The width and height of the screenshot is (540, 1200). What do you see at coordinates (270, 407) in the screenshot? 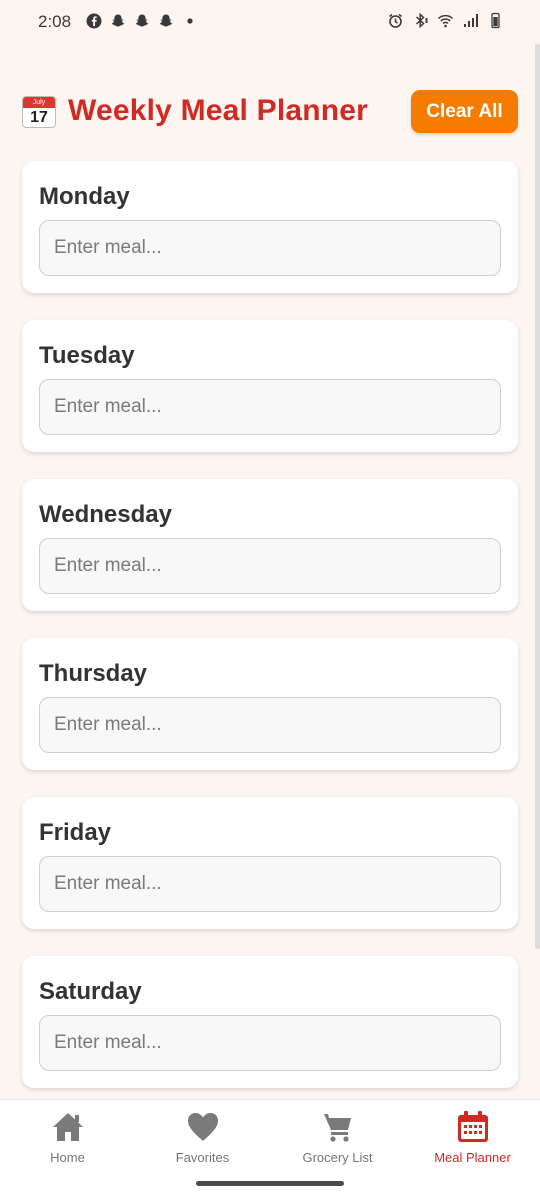
I see `meal-input-tuesday` at bounding box center [270, 407].